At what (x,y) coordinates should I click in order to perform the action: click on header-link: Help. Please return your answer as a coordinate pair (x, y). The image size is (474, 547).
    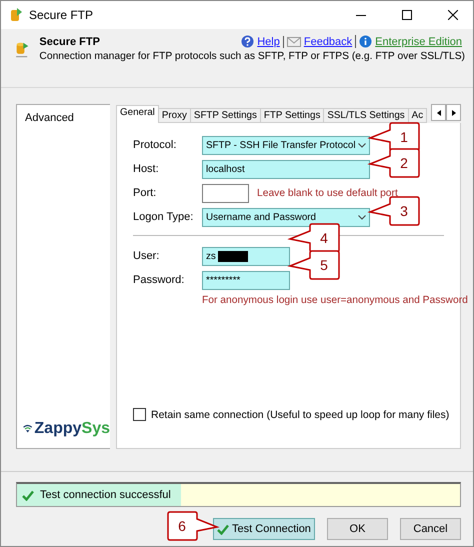
    Looking at the image, I should click on (268, 42).